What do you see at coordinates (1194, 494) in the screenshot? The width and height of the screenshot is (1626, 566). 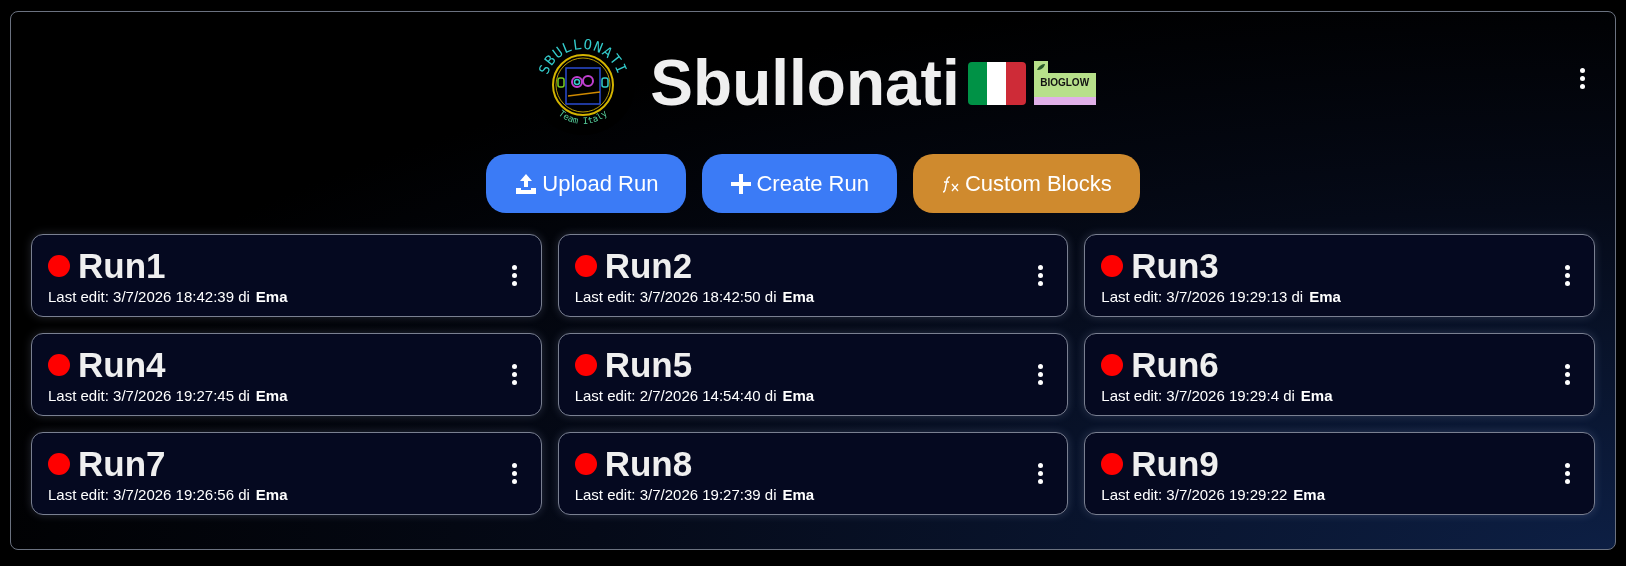 I see `last-edit-text: Last edit: 3/7/2026 19:29:22` at bounding box center [1194, 494].